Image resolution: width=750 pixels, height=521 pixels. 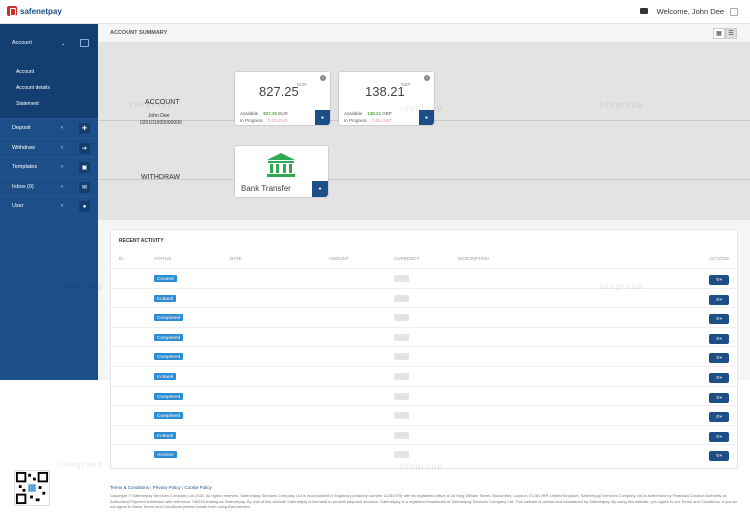 I want to click on available-line: Available 138.21 GBP, so click(x=368, y=113).